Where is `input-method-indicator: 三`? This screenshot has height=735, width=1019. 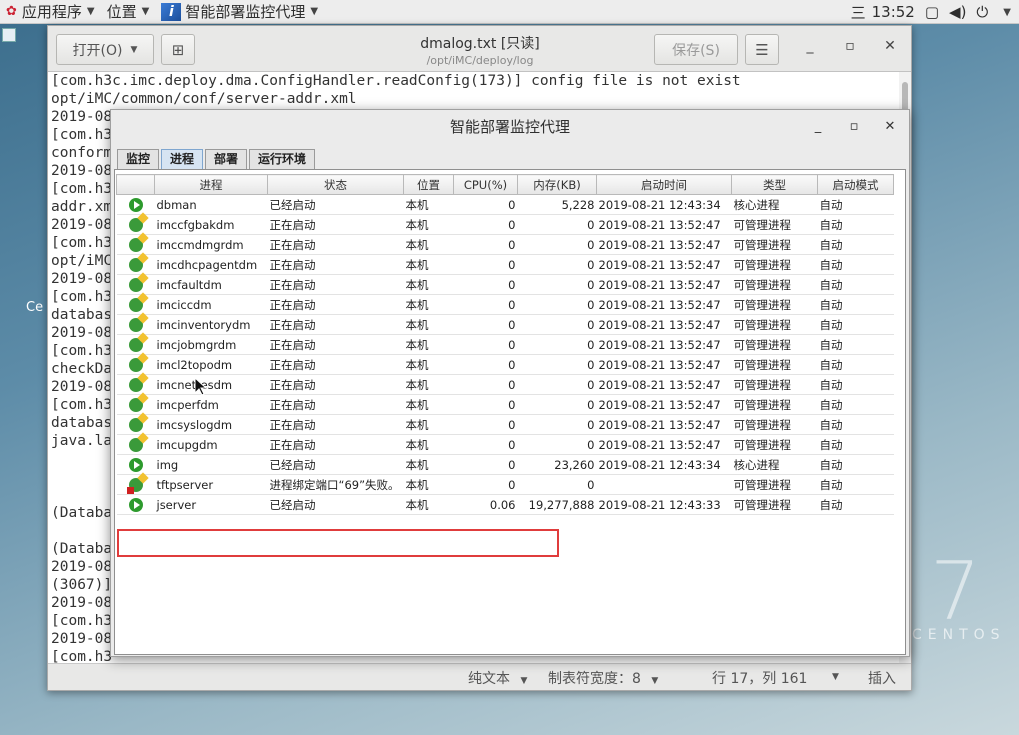 input-method-indicator: 三 is located at coordinates (858, 12).